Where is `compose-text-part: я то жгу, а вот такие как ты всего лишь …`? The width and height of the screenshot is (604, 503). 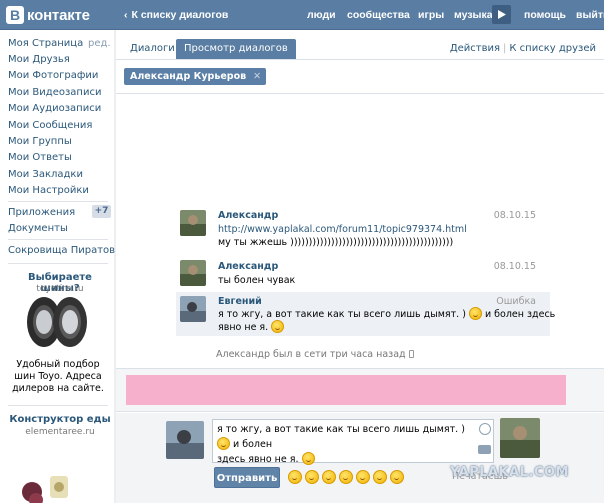
compose-text-part: я то жгу, а вот такие как ты всего лишь … is located at coordinates (341, 429).